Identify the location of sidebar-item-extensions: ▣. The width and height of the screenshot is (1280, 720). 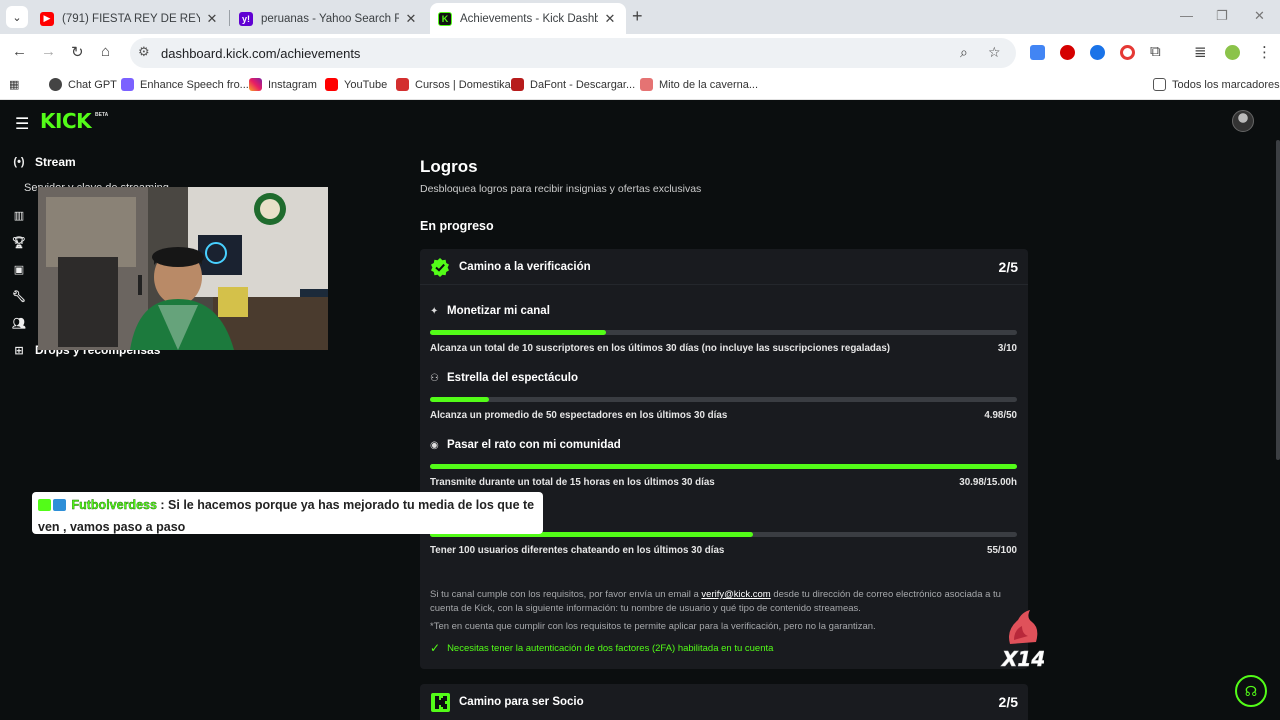
(23, 269).